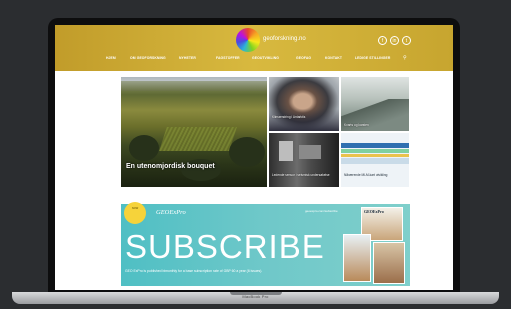  What do you see at coordinates (303, 58) in the screenshot?
I see `nav-geofag: GEOFAG` at bounding box center [303, 58].